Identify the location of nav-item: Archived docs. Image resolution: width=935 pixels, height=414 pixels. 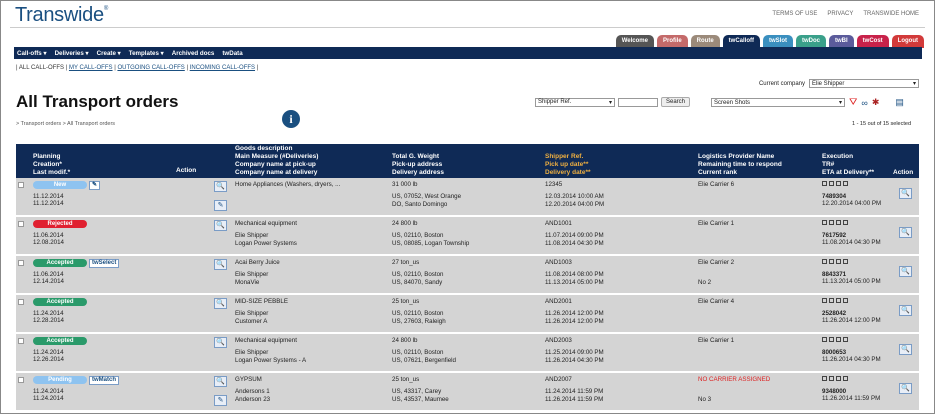
(193, 53).